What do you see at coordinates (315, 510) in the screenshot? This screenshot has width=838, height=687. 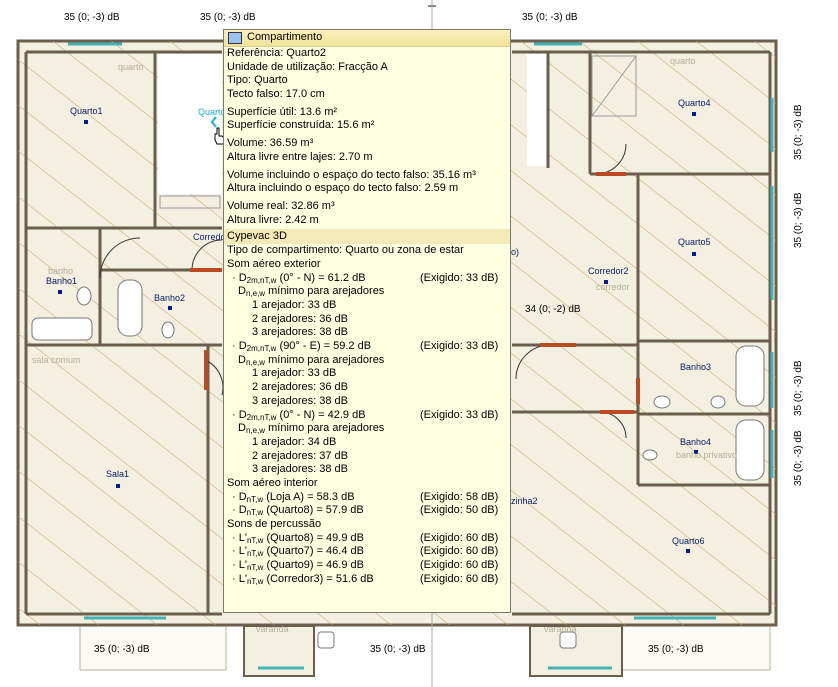 I see `tt-i2-val: (Quarto8) = 57.9 dB` at bounding box center [315, 510].